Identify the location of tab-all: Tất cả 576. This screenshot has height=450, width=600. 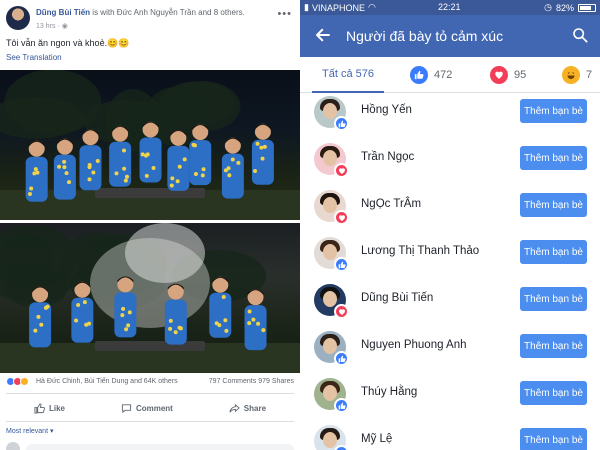
(348, 75).